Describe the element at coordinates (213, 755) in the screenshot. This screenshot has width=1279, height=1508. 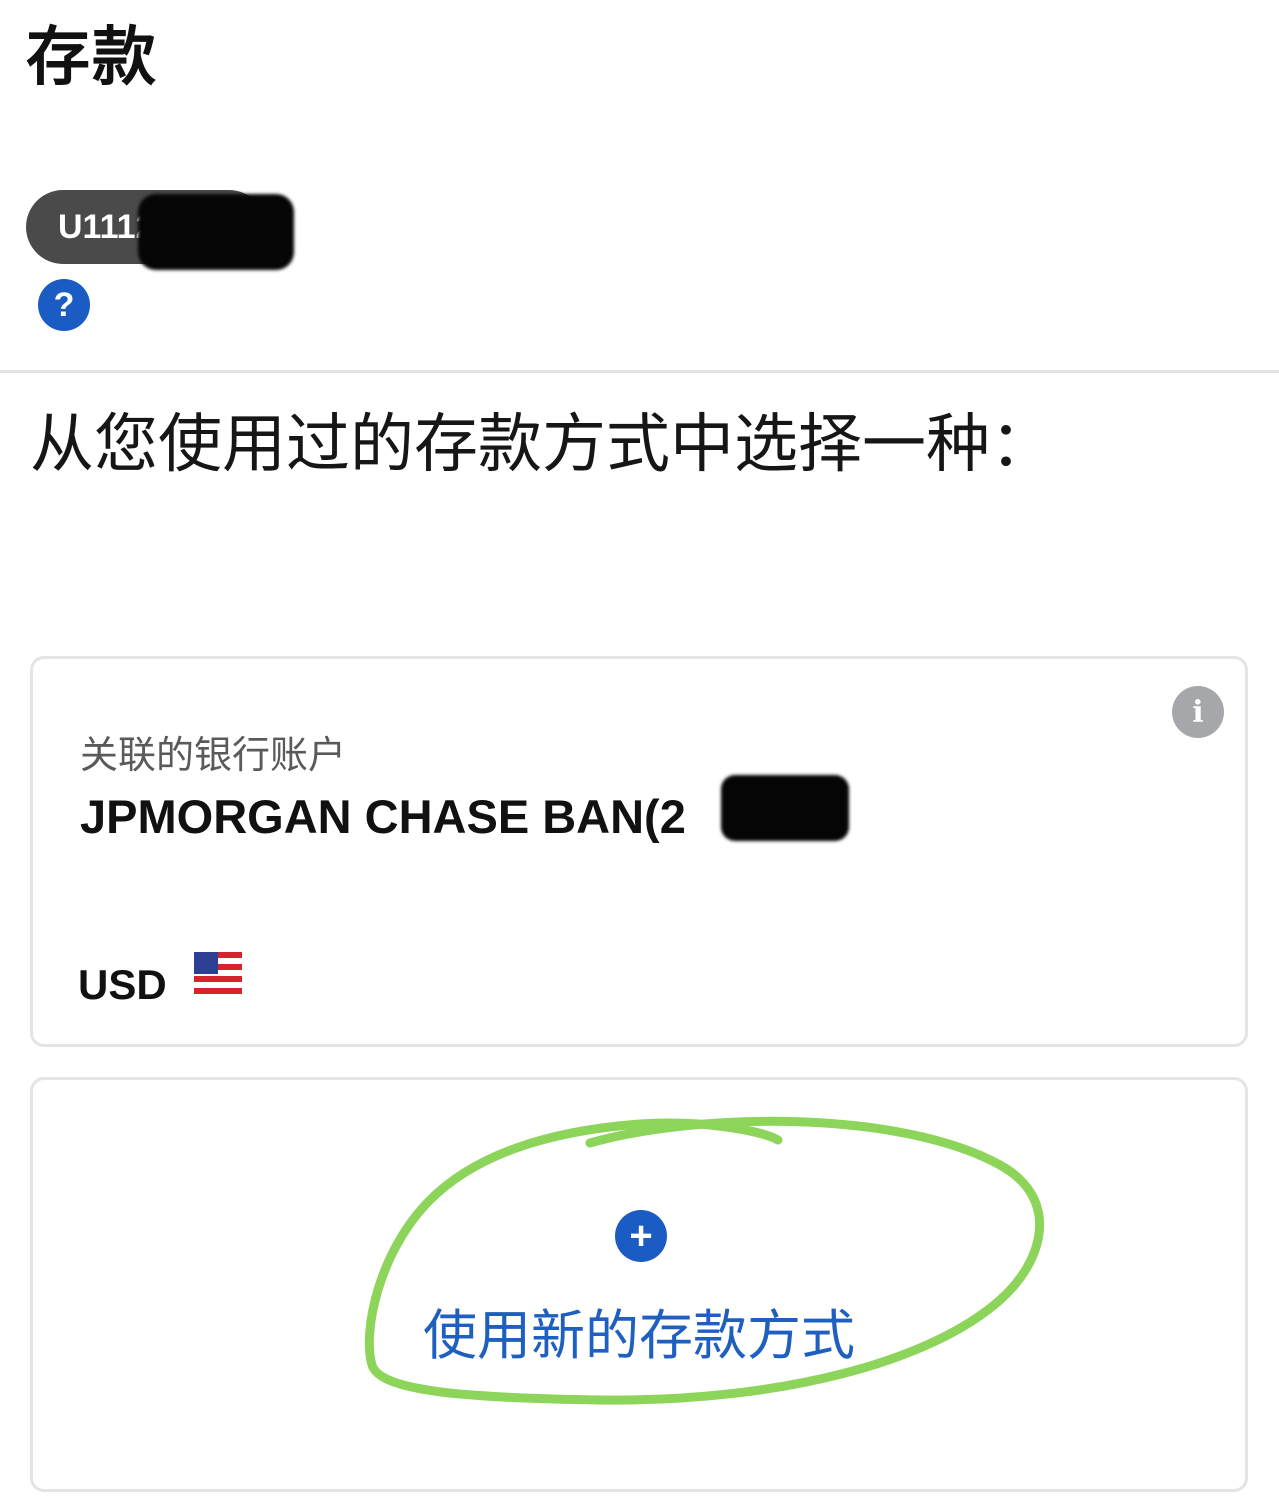
I see `bank-account-type-label: 关联的银行账户` at that location.